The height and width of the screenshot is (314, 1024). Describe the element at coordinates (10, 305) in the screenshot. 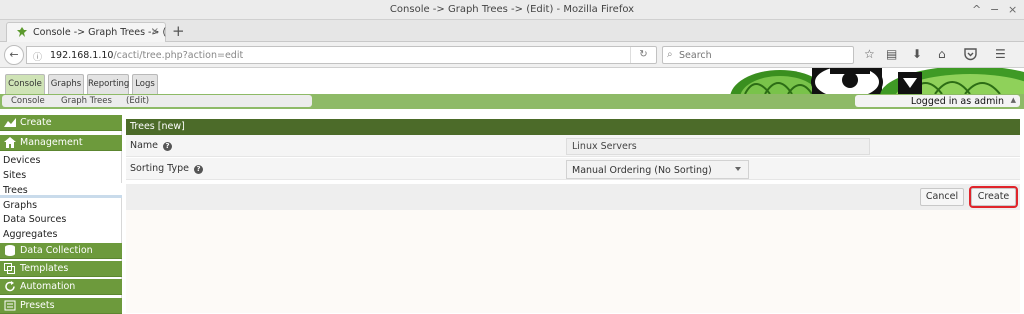

I see `list-icon` at that location.